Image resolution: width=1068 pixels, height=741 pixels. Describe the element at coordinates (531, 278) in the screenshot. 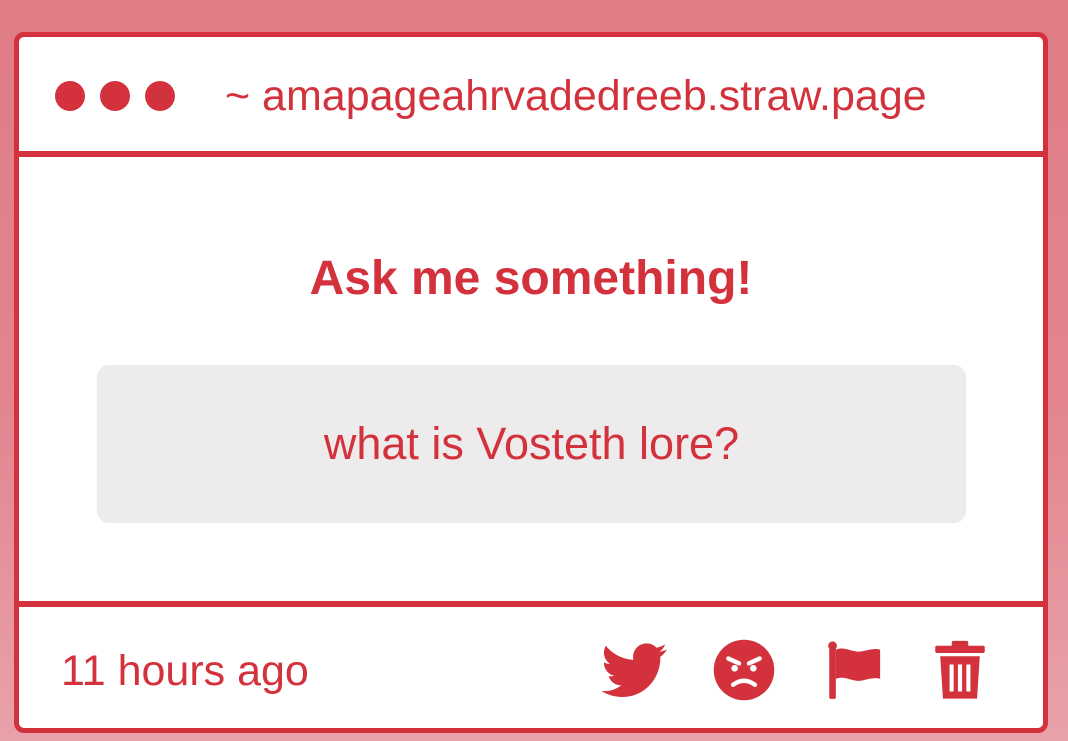

I see `page-title: Ask me something!` at that location.